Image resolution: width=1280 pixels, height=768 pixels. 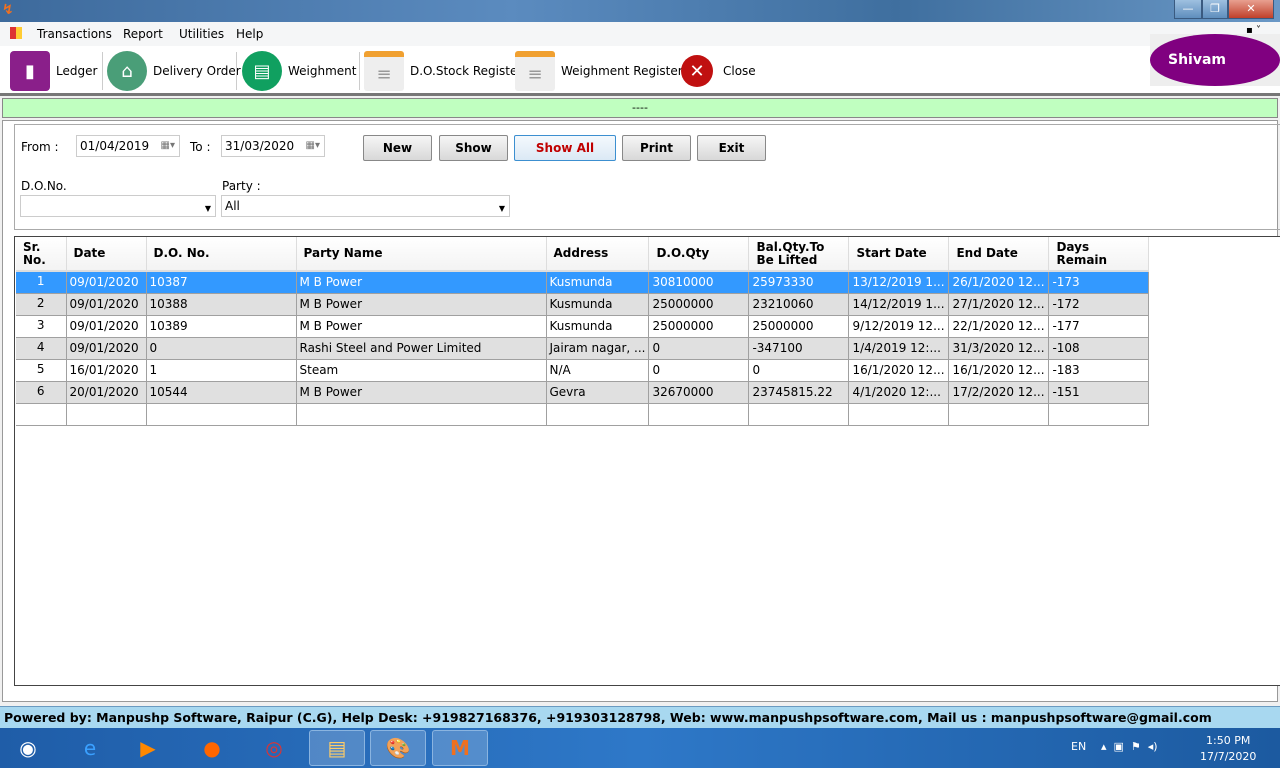 What do you see at coordinates (460, 748) in the screenshot?
I see `manpushp-app-icon: M` at bounding box center [460, 748].